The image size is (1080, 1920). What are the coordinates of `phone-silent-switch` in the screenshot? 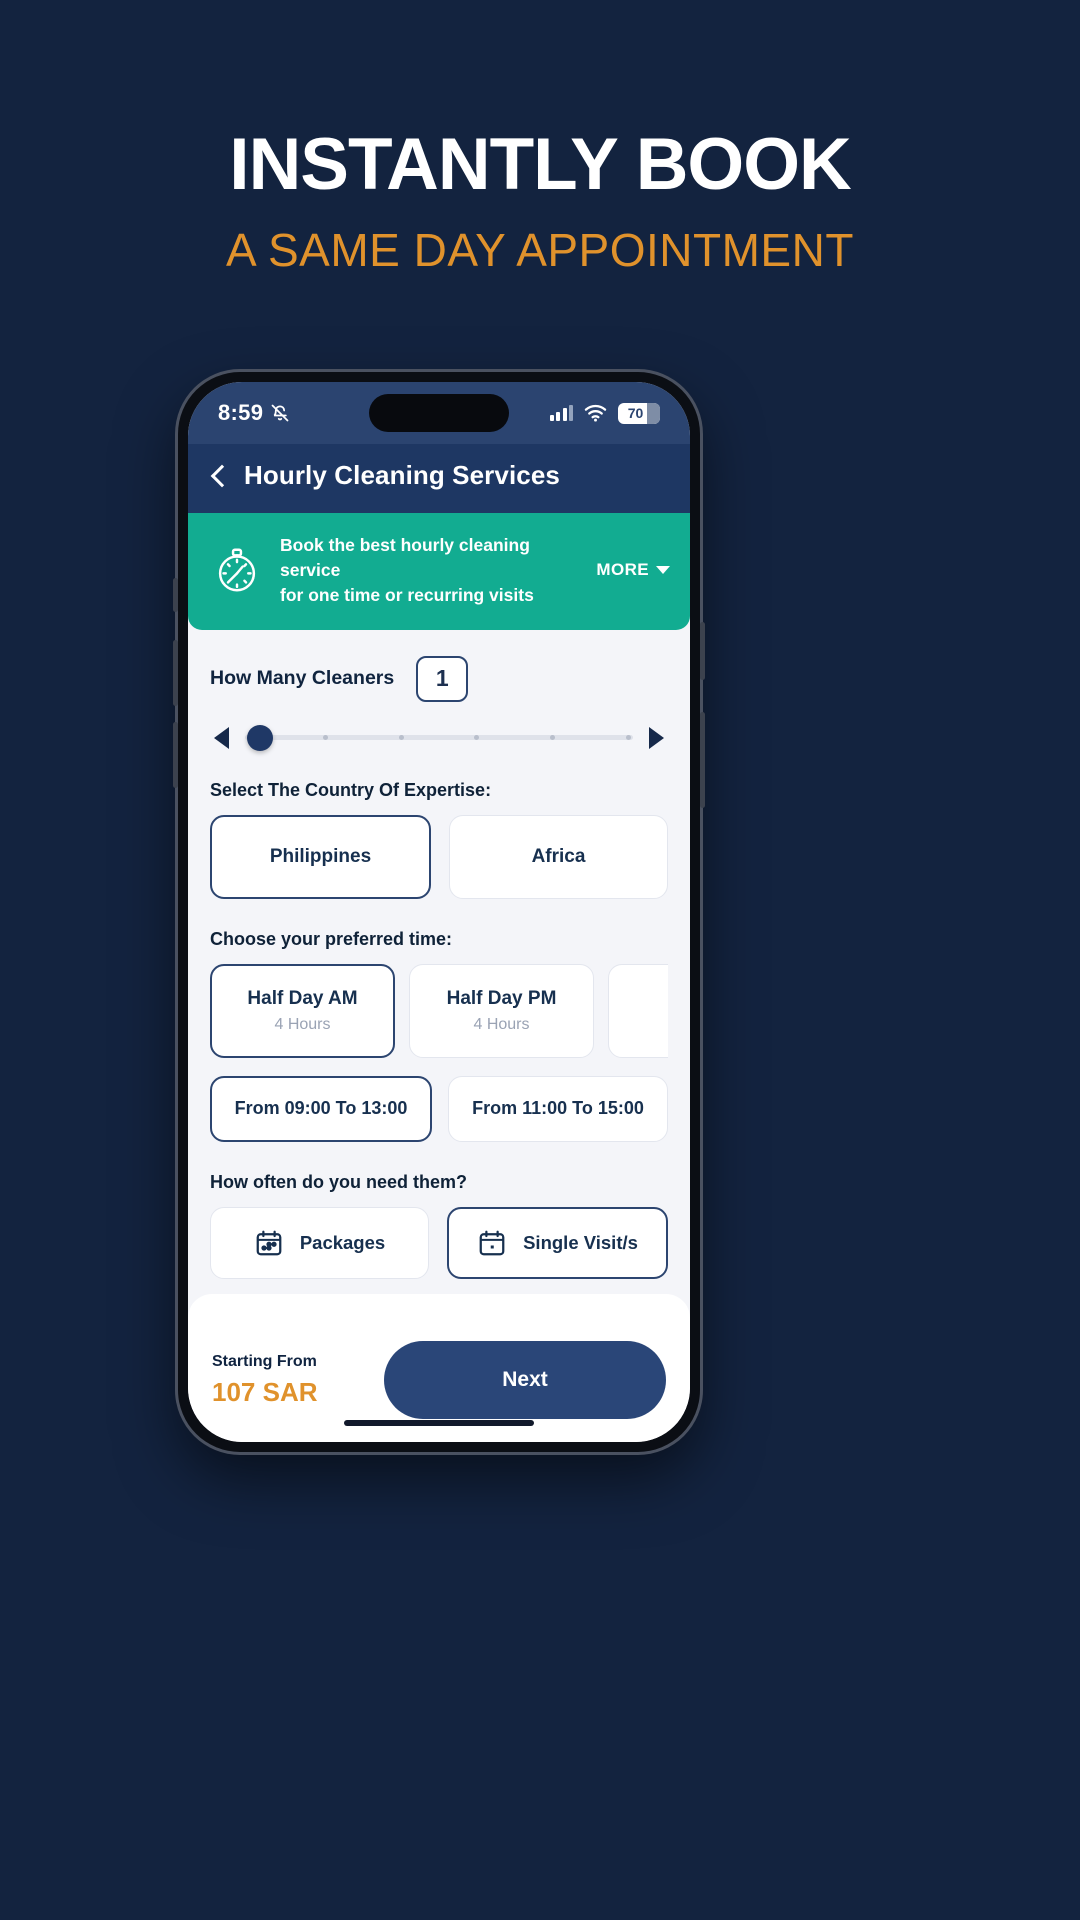 It's located at (175, 595).